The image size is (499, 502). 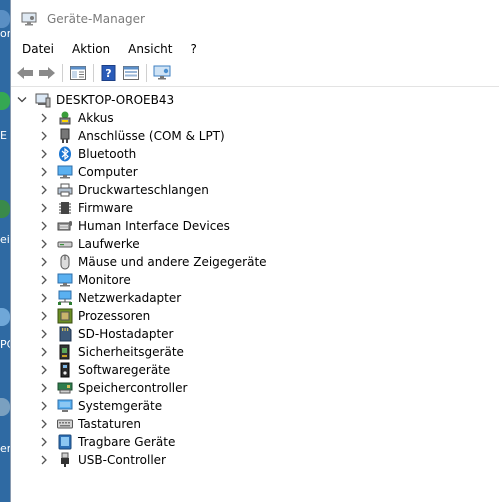 What do you see at coordinates (5, 448) in the screenshot?
I see `desktop-label-5: erk` at bounding box center [5, 448].